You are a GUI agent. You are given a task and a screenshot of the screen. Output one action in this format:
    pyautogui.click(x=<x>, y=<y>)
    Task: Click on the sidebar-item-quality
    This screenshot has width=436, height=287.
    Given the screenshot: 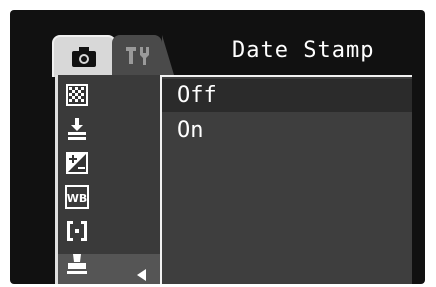 What is the action you would take?
    pyautogui.click(x=77, y=95)
    